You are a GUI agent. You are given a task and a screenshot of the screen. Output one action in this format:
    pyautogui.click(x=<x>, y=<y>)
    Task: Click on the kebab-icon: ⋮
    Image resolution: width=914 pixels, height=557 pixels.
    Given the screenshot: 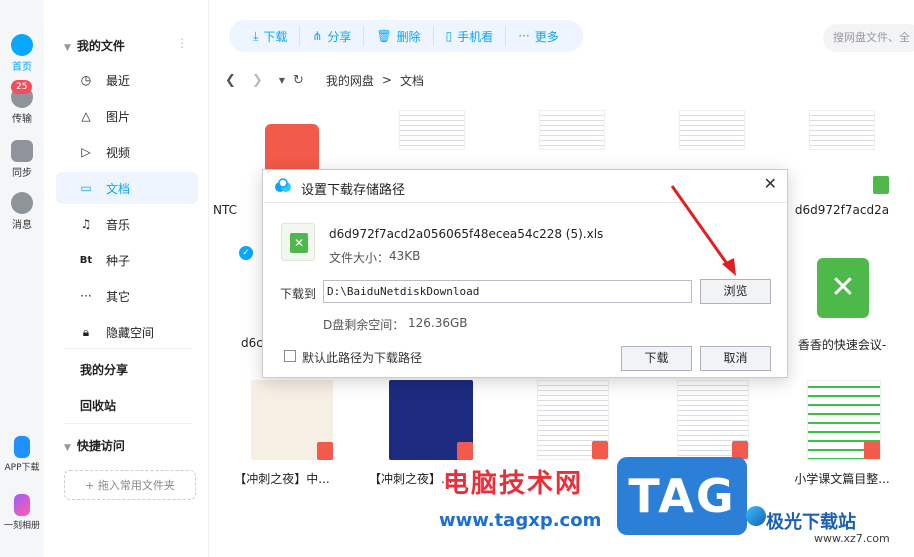 What is the action you would take?
    pyautogui.click(x=182, y=43)
    